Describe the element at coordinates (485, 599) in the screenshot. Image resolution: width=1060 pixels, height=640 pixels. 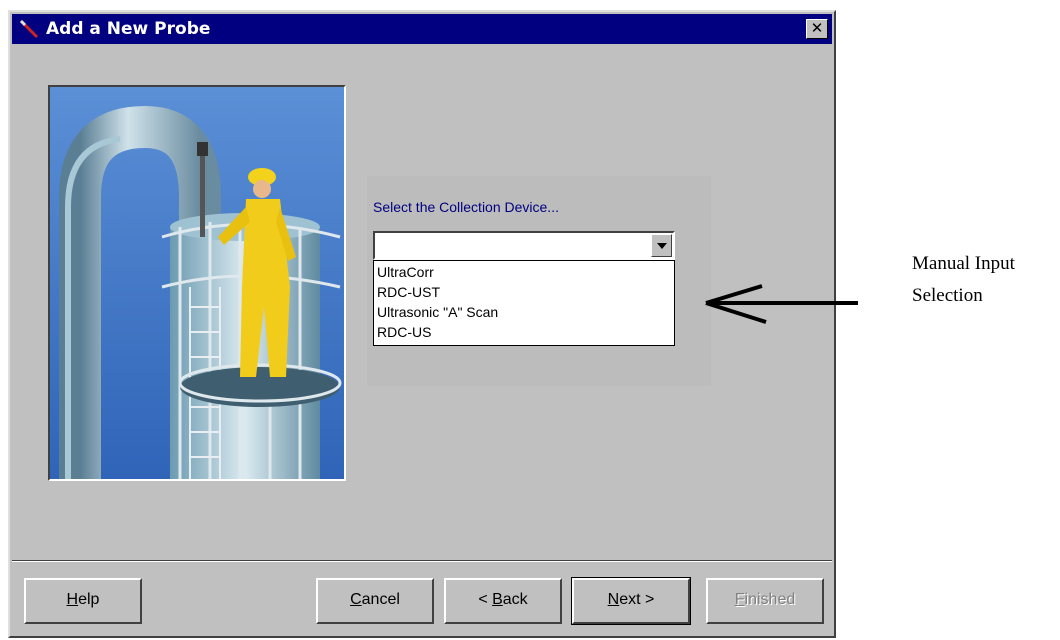
I see `back-prefix: <` at that location.